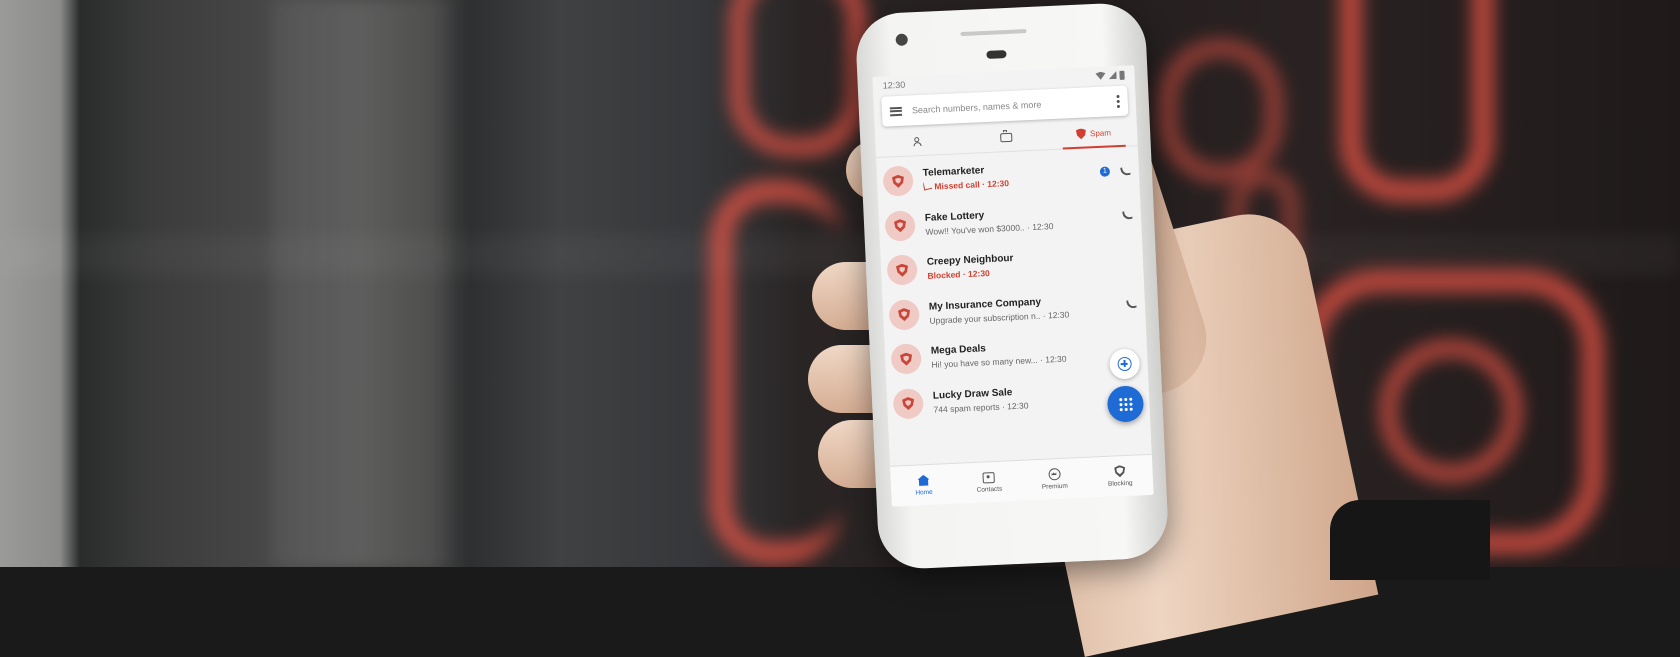 This screenshot has width=1680, height=657. Describe the element at coordinates (894, 85) in the screenshot. I see `status-time: 12:30` at that location.